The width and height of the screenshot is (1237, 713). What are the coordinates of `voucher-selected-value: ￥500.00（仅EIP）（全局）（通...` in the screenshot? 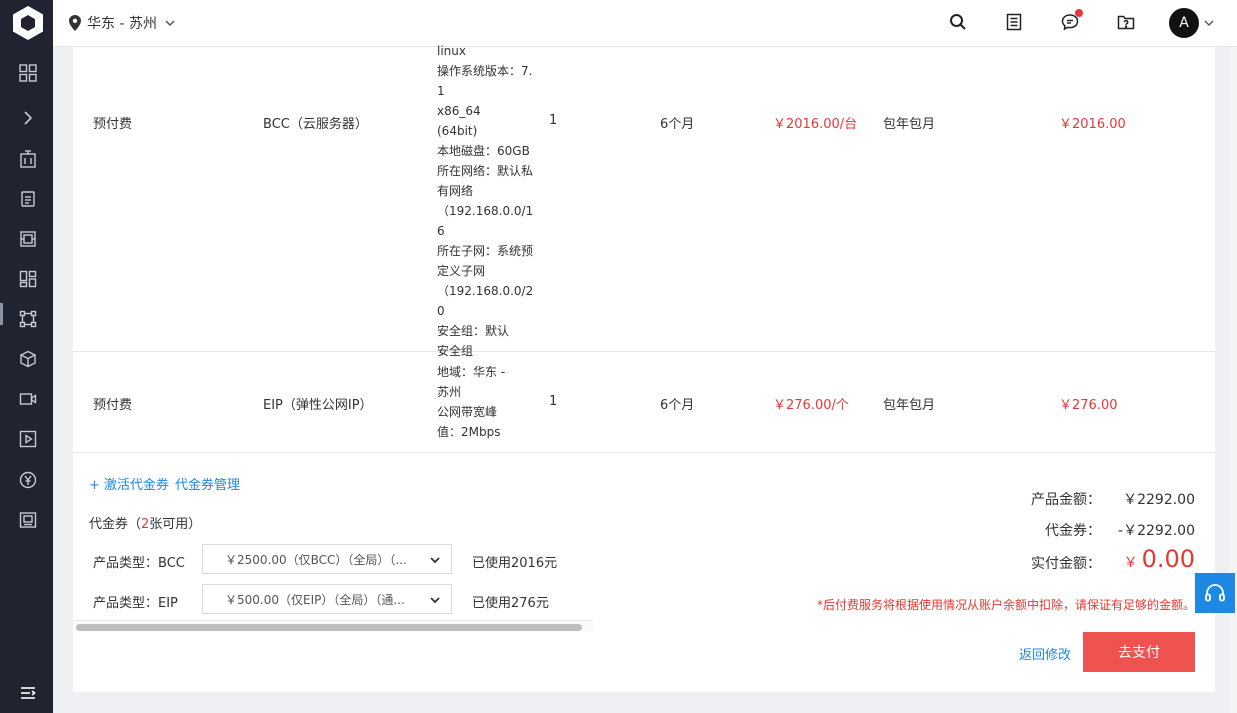 It's located at (315, 599).